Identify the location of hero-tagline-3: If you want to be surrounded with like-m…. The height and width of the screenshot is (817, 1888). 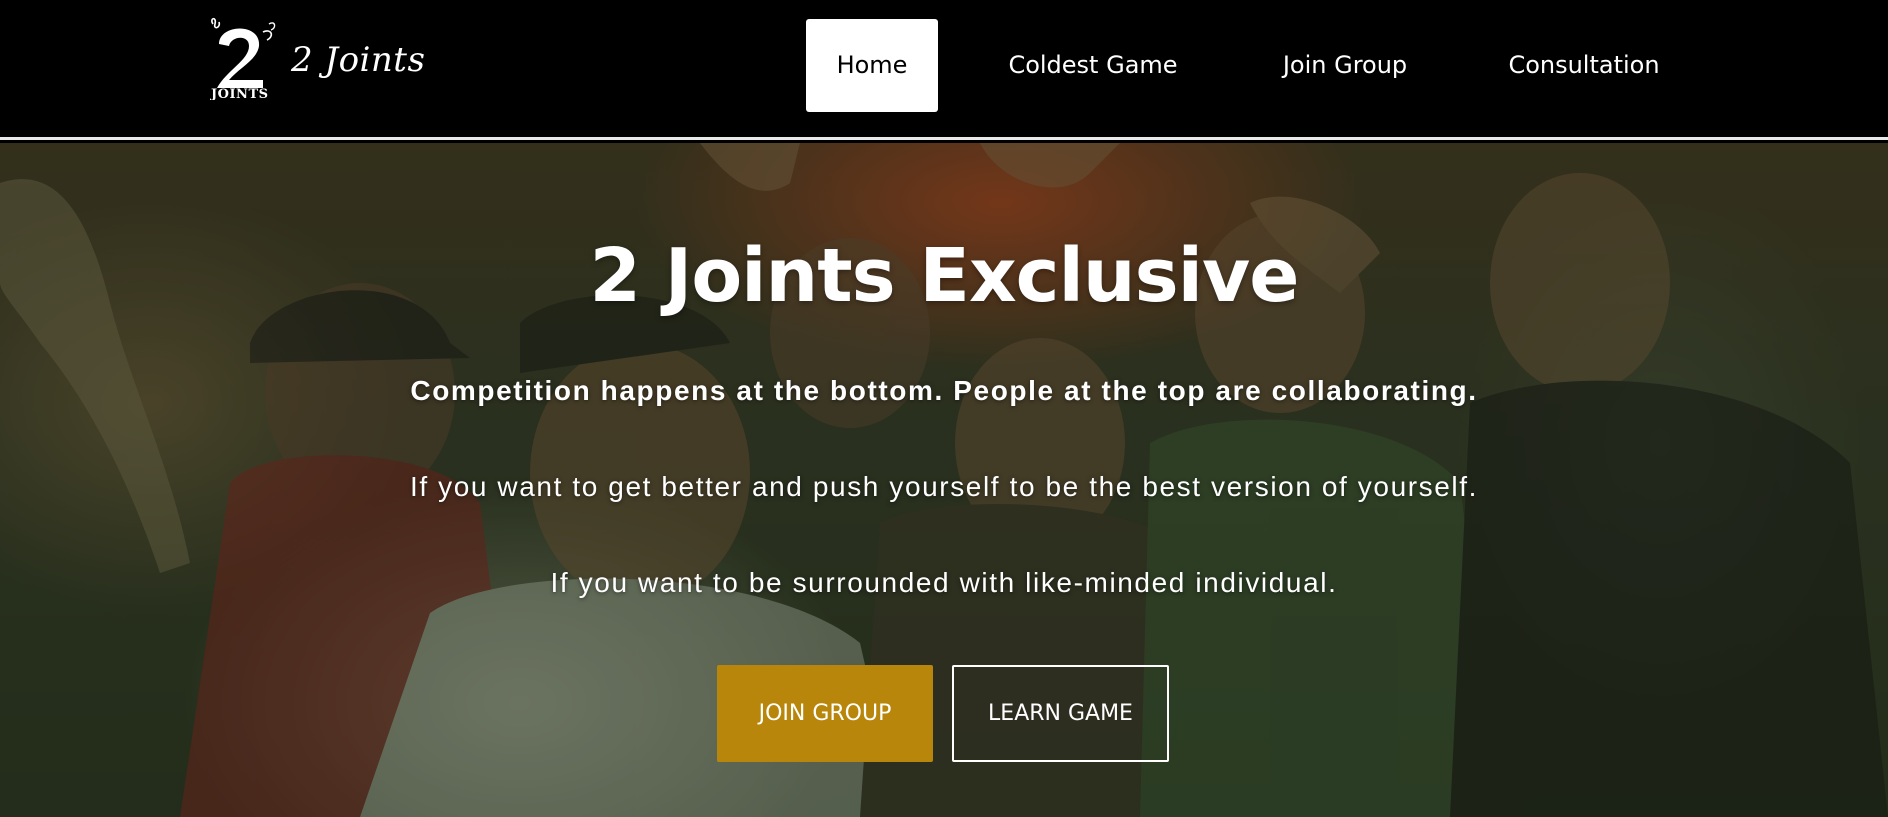
(944, 582).